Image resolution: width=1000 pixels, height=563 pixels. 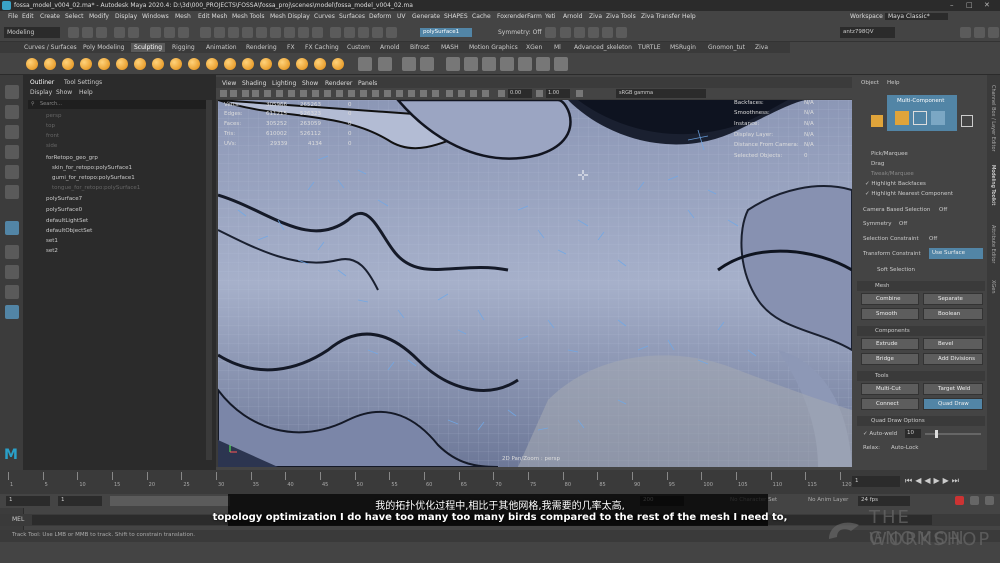 What do you see at coordinates (126, 16) in the screenshot?
I see `menu-display: Display` at bounding box center [126, 16].